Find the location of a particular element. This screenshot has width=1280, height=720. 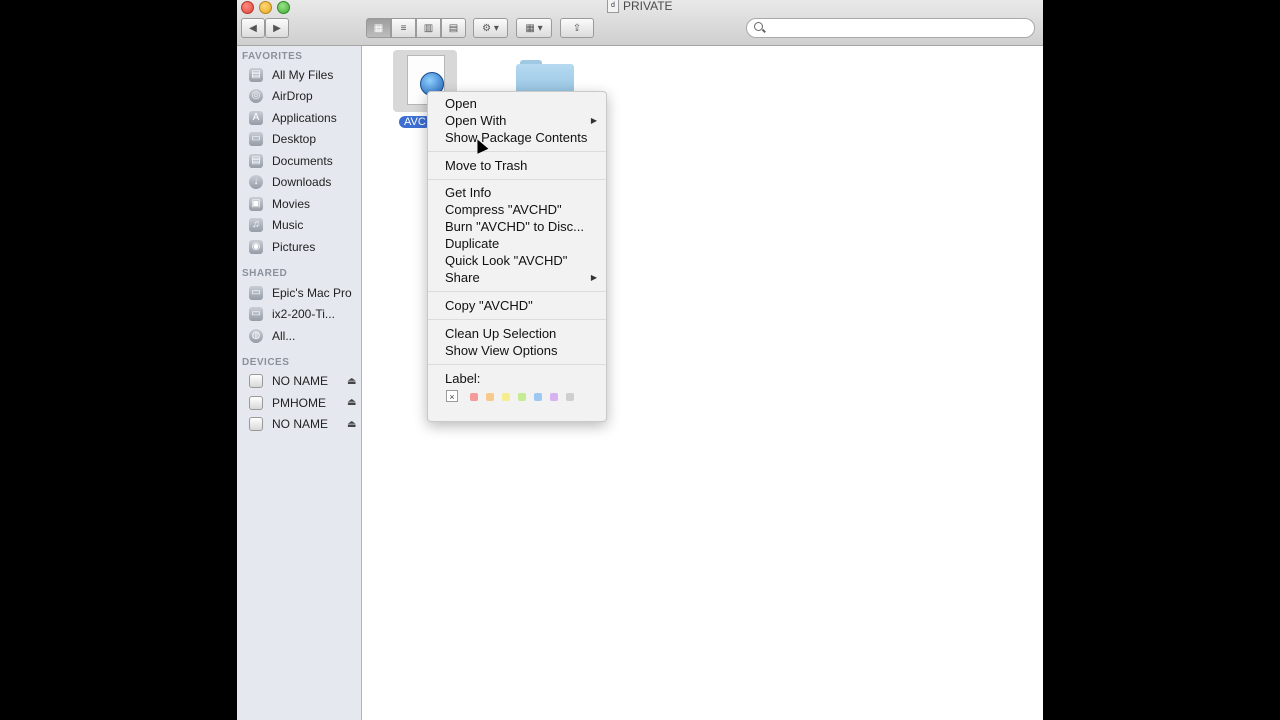

sidebar-item-documents: ▤ Documents is located at coordinates (291, 161).